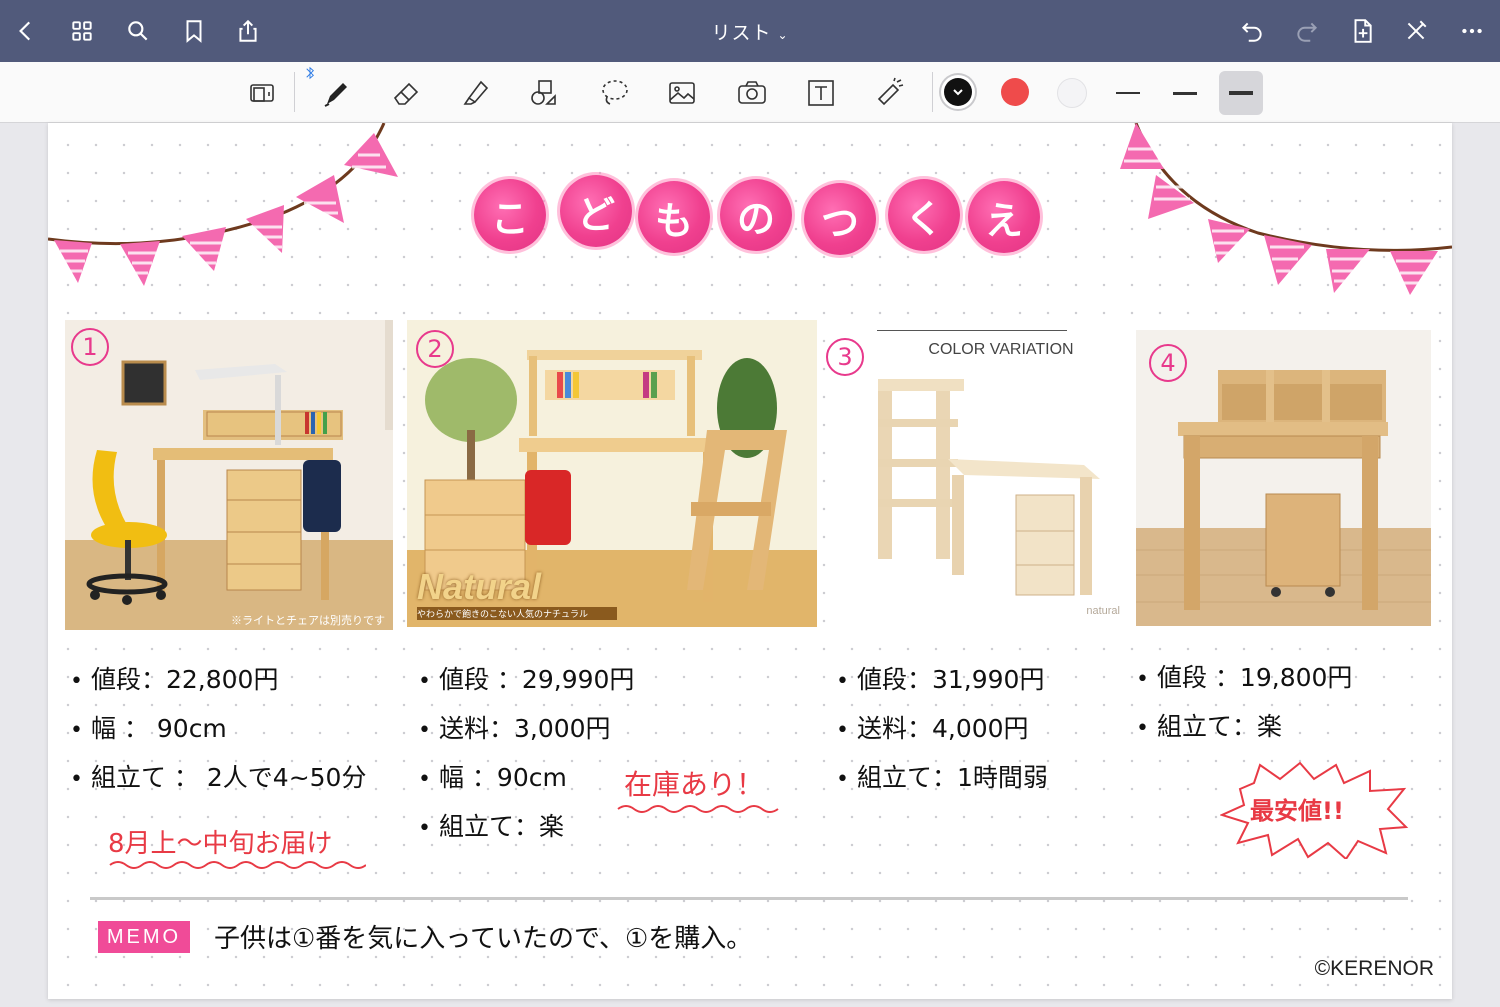  I want to click on detail-line: 幅 ：90cm, so click(526, 777).